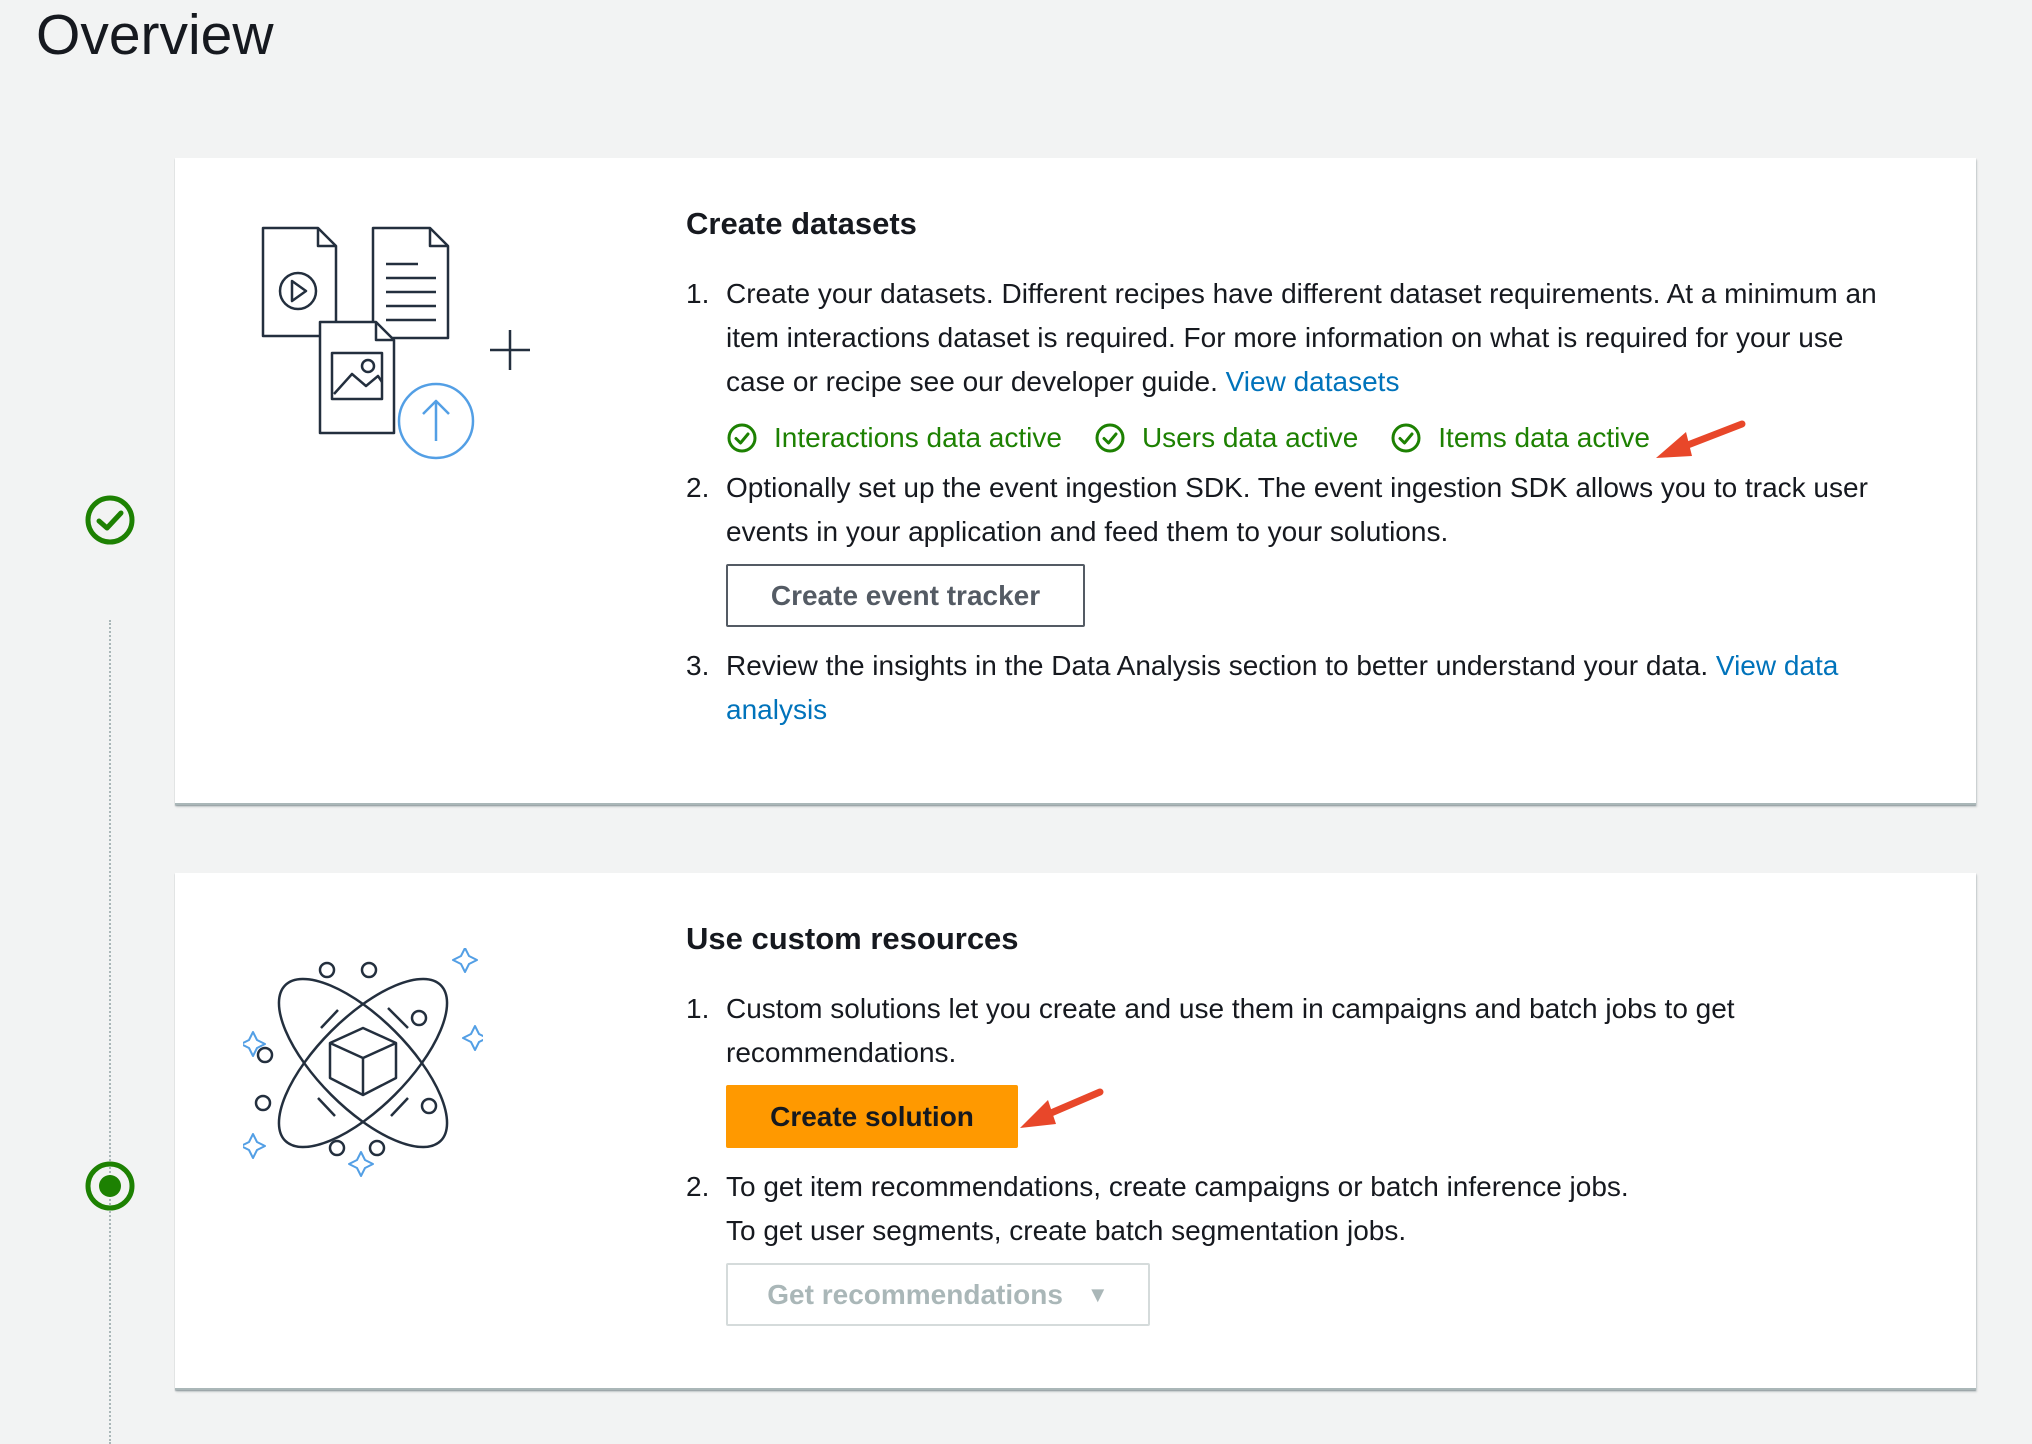 This screenshot has height=1444, width=2032. Describe the element at coordinates (110, 520) in the screenshot. I see `step-complete-icon` at that location.